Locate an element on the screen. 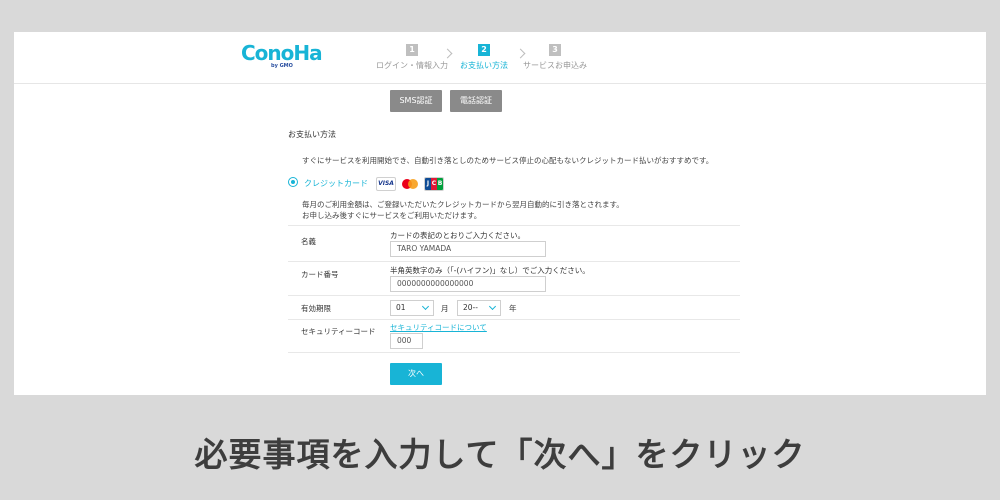  step-apply: 3 サービスお申込み is located at coordinates (555, 57).